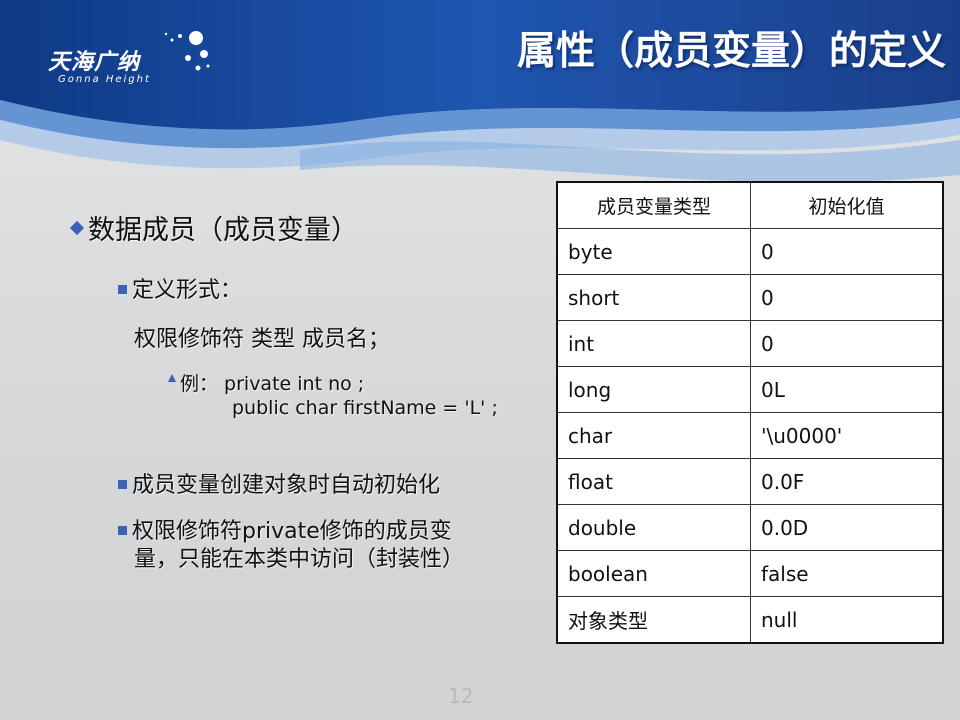 This screenshot has width=960, height=720. What do you see at coordinates (847, 205) in the screenshot?
I see `table-header-initial-value: 初始化值` at bounding box center [847, 205].